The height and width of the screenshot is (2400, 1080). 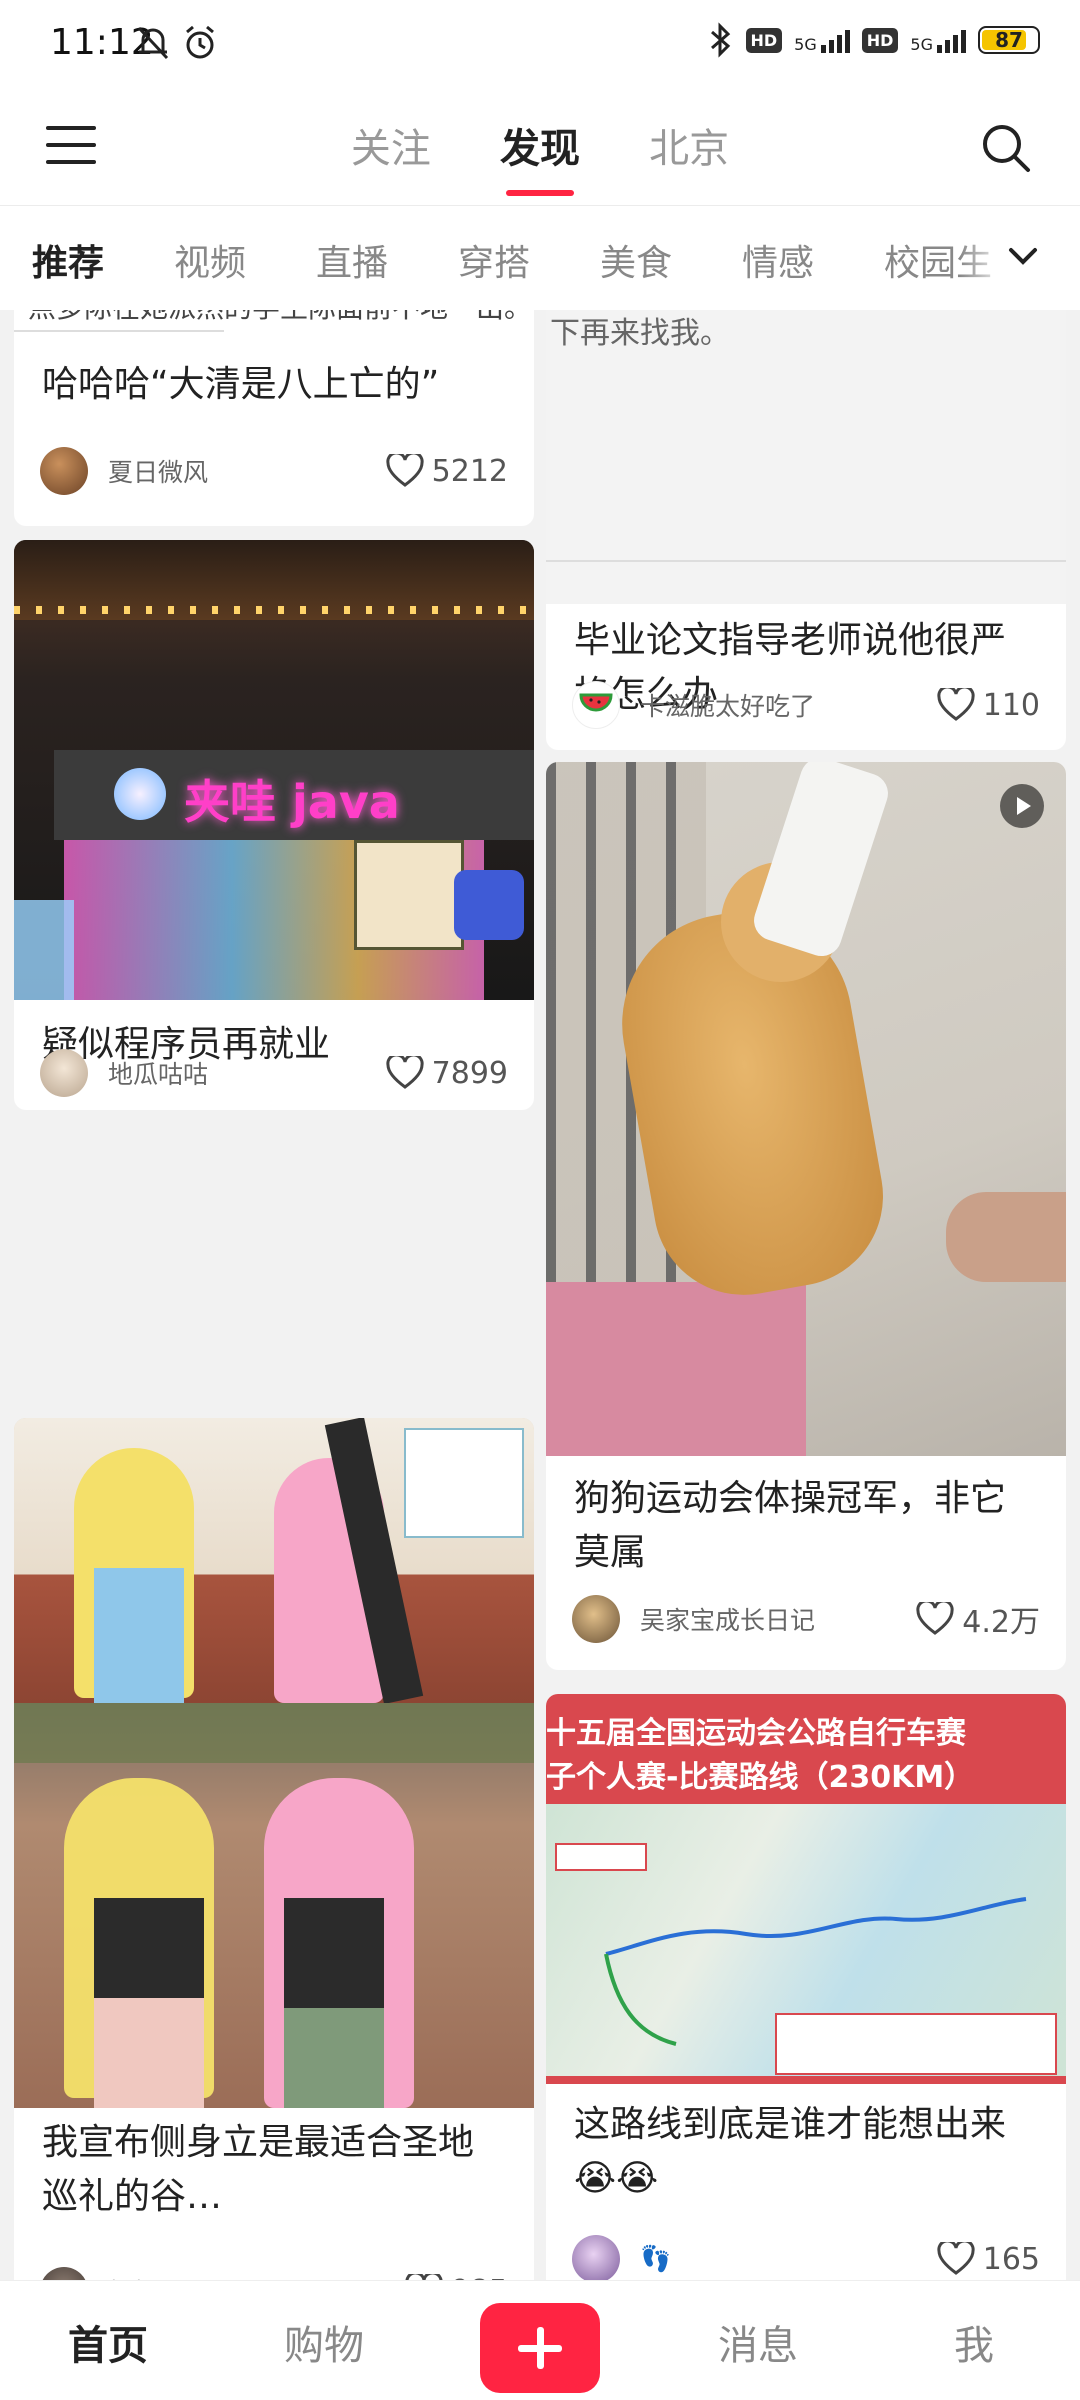 I want to click on map-subheader-text: 子个人赛-比赛路线（230KM）, so click(x=760, y=1777).